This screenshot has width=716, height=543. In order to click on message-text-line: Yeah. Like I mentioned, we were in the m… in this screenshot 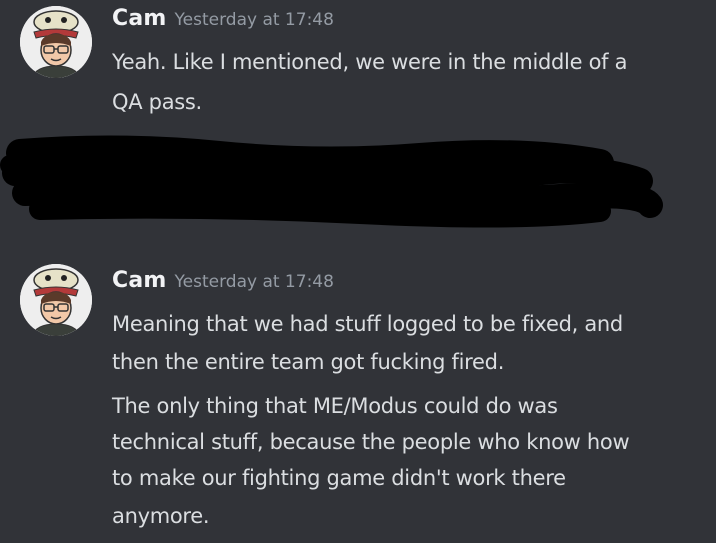, I will do `click(370, 62)`.